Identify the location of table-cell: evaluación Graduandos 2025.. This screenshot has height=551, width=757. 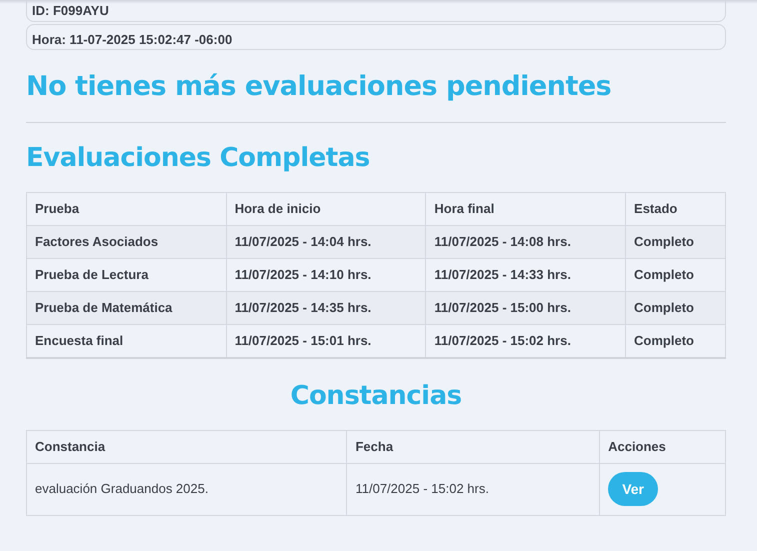
(186, 489).